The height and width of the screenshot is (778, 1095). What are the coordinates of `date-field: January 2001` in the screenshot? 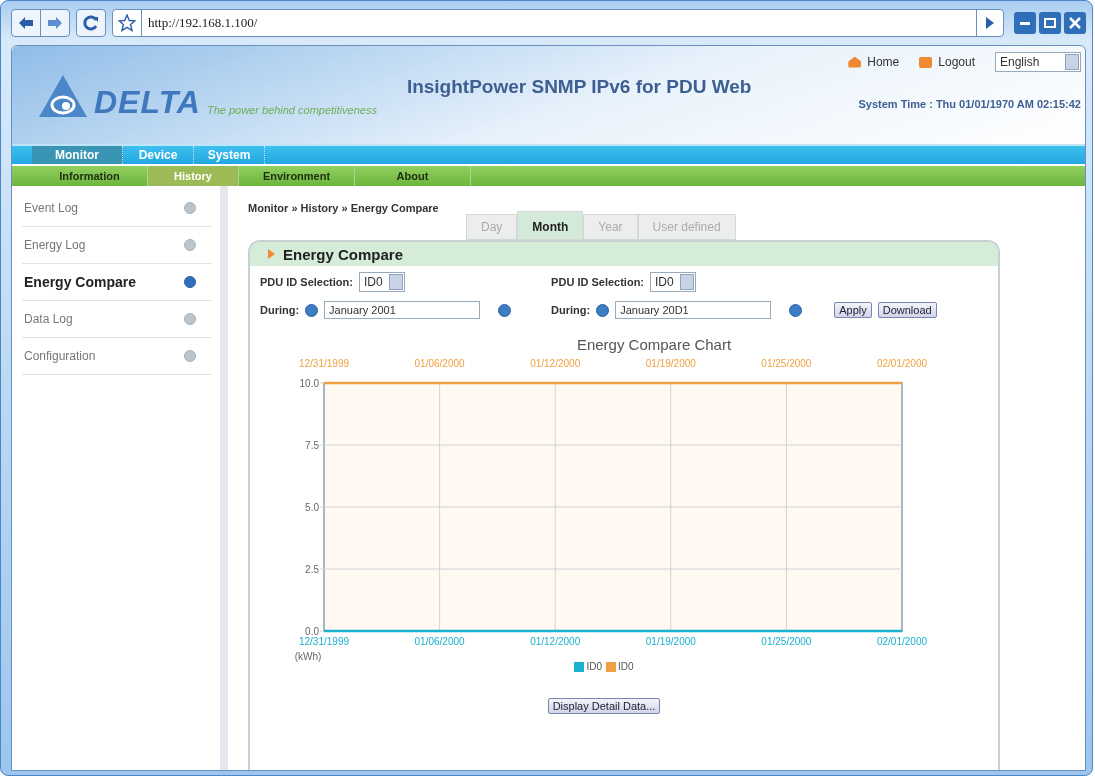 It's located at (402, 310).